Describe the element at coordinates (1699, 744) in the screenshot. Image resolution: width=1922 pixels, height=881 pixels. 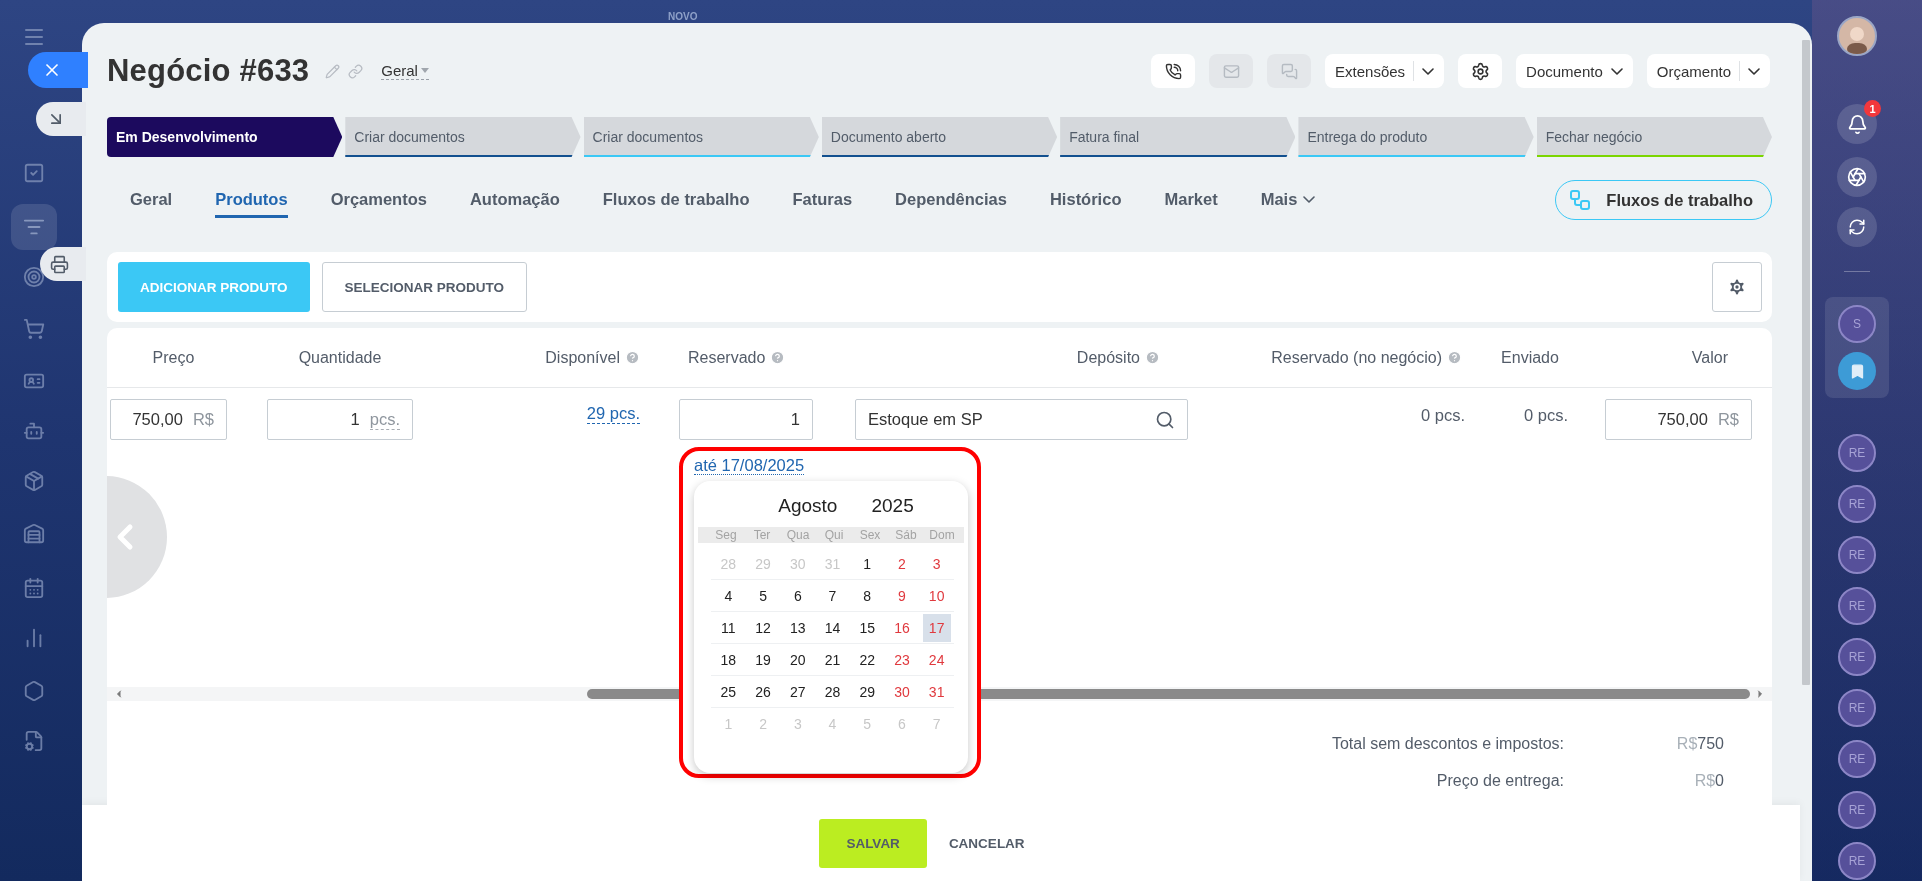
I see `total-value: R$750` at that location.